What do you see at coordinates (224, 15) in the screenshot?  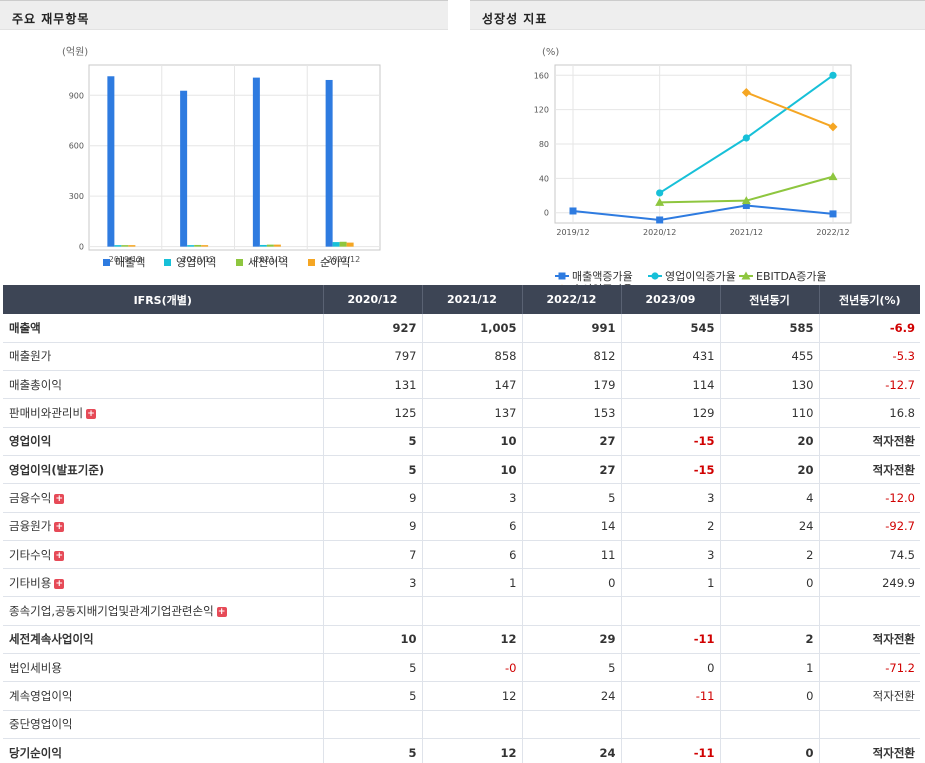 I see `panel-title: 주요 재무항목` at bounding box center [224, 15].